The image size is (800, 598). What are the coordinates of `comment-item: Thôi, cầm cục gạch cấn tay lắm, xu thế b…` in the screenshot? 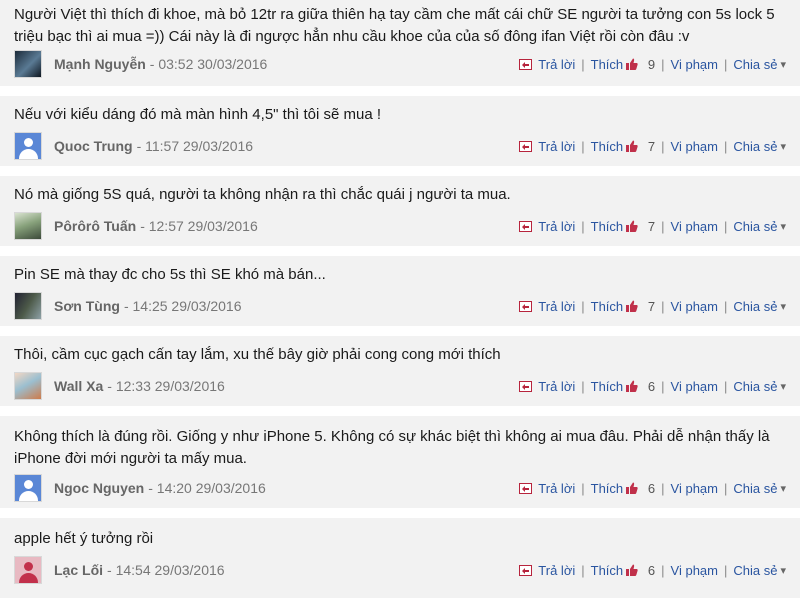 It's located at (400, 371).